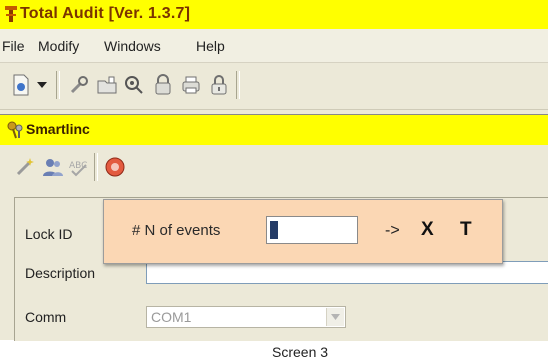 This screenshot has height=360, width=548. I want to click on description-label: Description, so click(60, 273).